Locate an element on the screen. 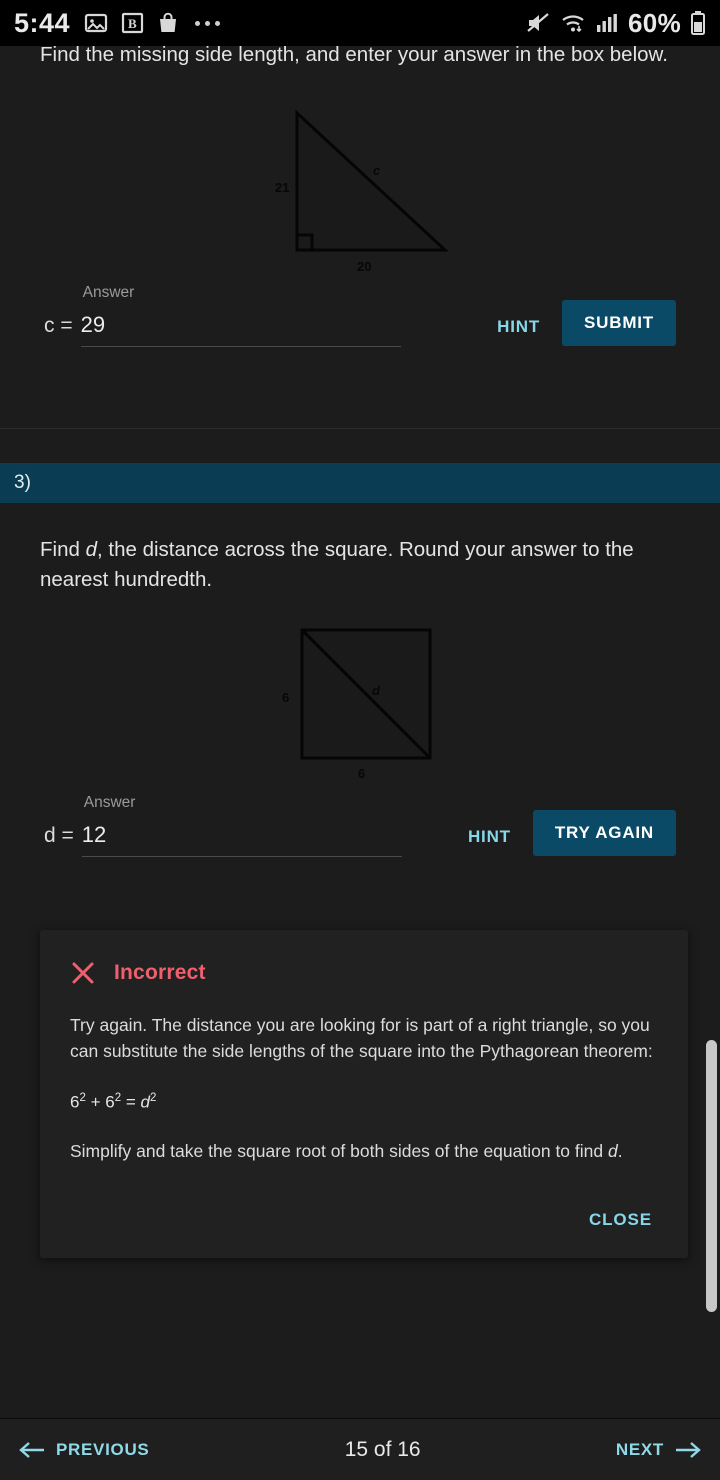 Image resolution: width=720 pixels, height=1480 pixels. feedback-dialog-header: Incorrect is located at coordinates (364, 973).